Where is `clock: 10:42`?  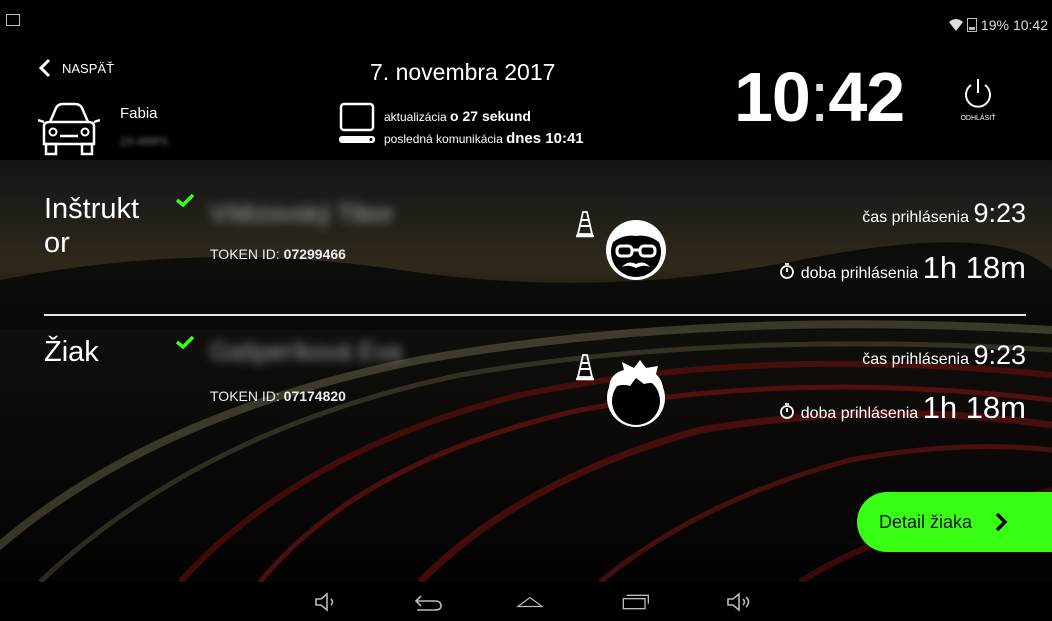 clock: 10:42 is located at coordinates (819, 97).